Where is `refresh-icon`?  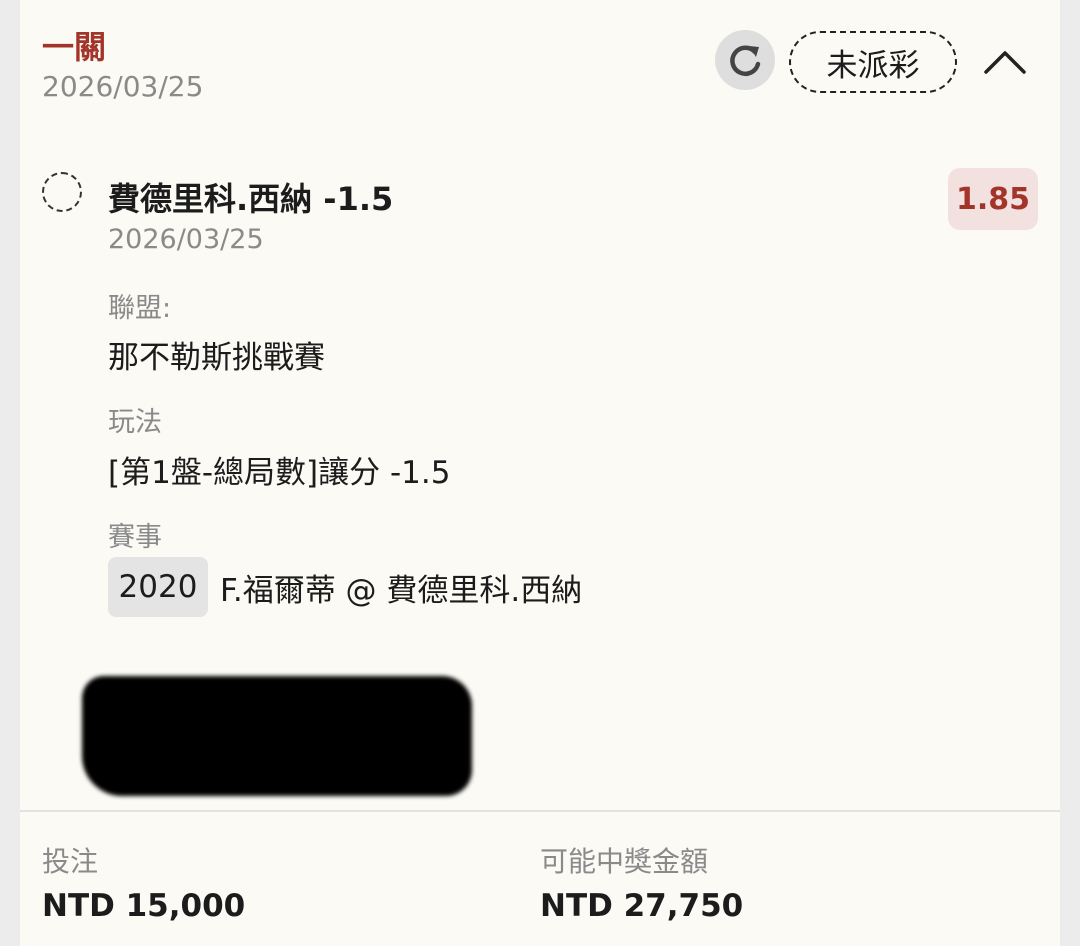
refresh-icon is located at coordinates (745, 60).